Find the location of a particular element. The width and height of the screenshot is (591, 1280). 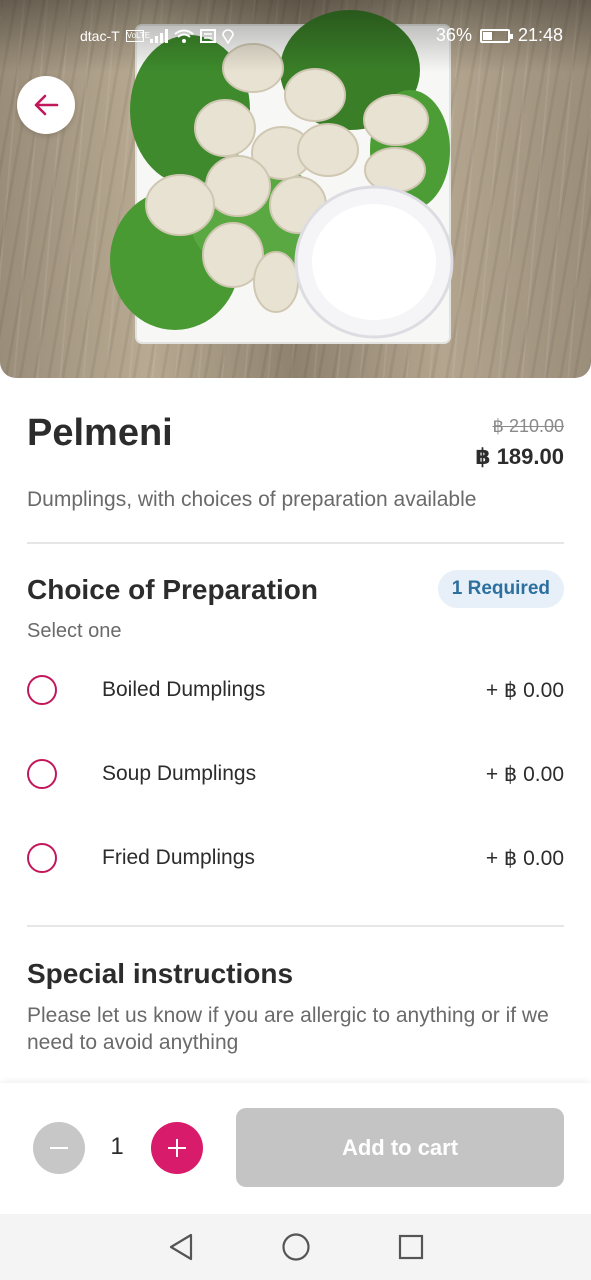

wifi-icon is located at coordinates (184, 36).